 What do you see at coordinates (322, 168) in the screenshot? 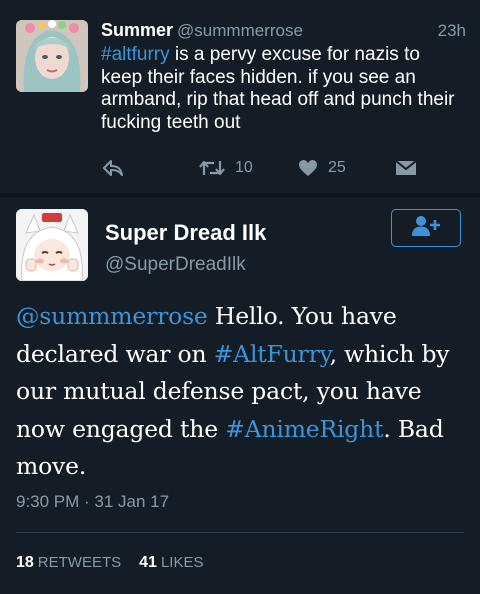
I see `like-button: 25` at bounding box center [322, 168].